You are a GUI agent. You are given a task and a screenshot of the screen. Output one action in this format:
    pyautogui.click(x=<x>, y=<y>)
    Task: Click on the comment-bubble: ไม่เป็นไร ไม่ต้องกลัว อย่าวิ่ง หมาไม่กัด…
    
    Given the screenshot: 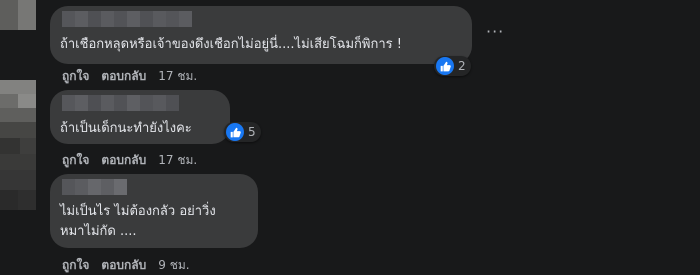 What is the action you would take?
    pyautogui.click(x=154, y=211)
    